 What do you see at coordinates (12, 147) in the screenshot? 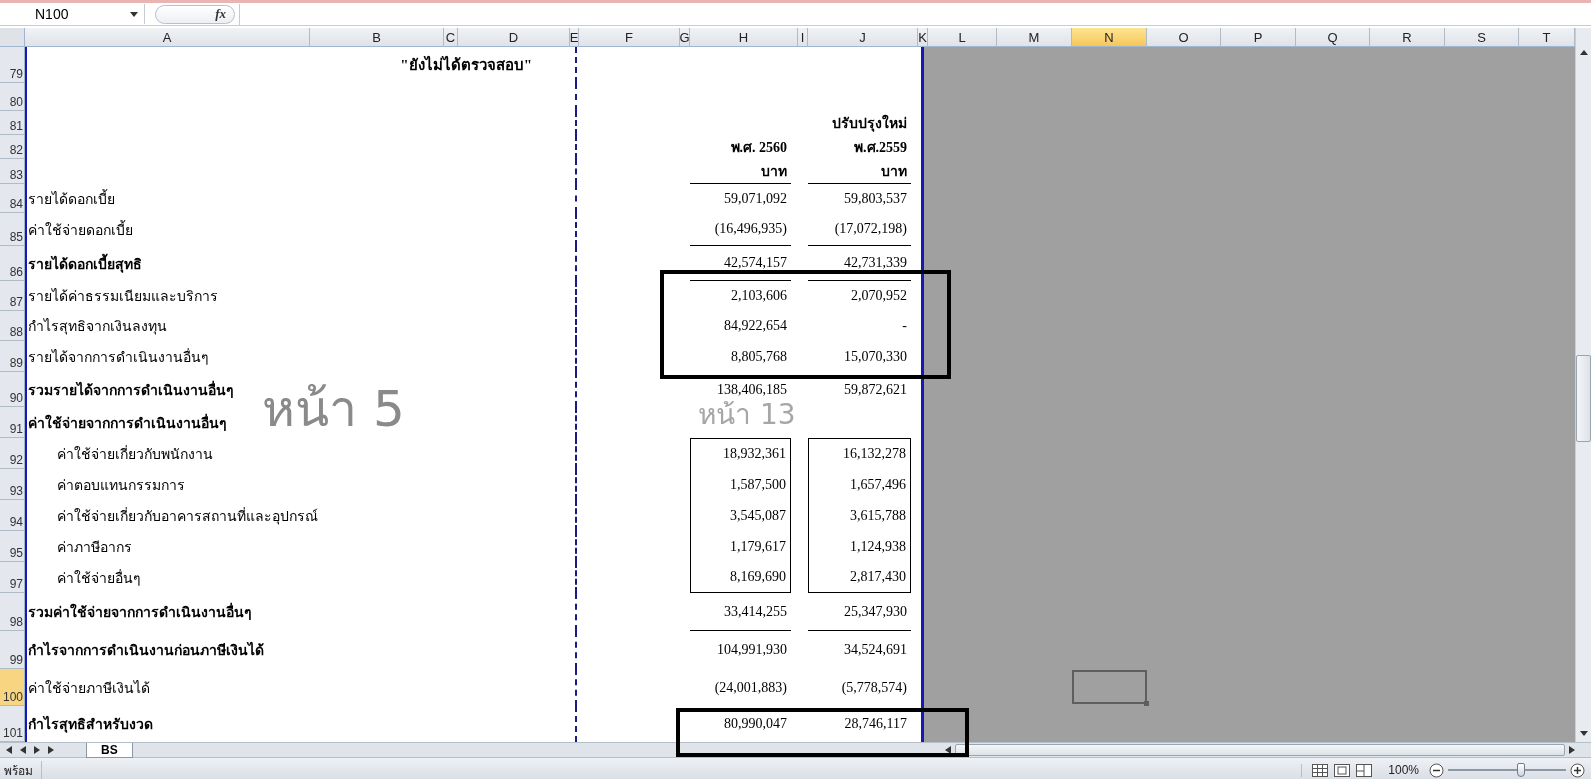
I see `row-number: 82` at bounding box center [12, 147].